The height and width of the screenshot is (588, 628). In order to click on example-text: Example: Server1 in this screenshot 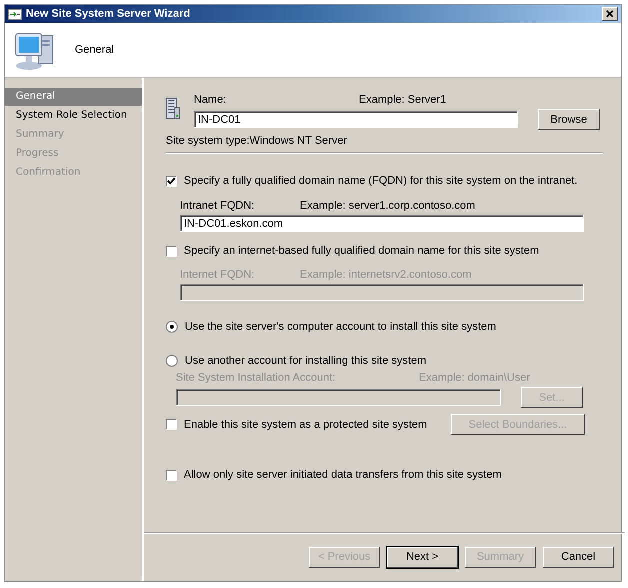, I will do `click(402, 100)`.